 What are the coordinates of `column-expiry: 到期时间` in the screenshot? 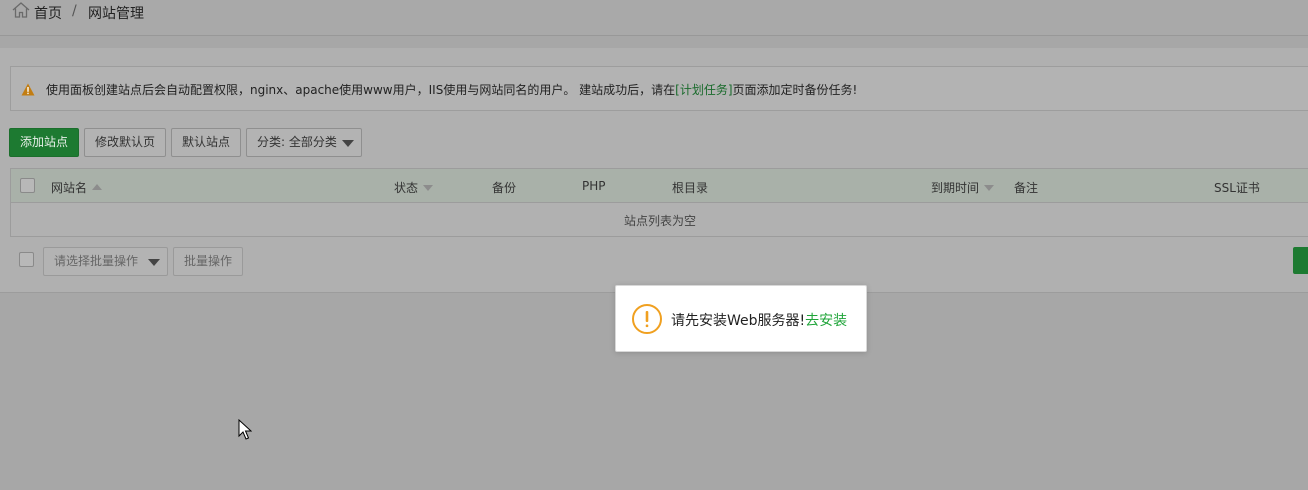 It's located at (963, 187).